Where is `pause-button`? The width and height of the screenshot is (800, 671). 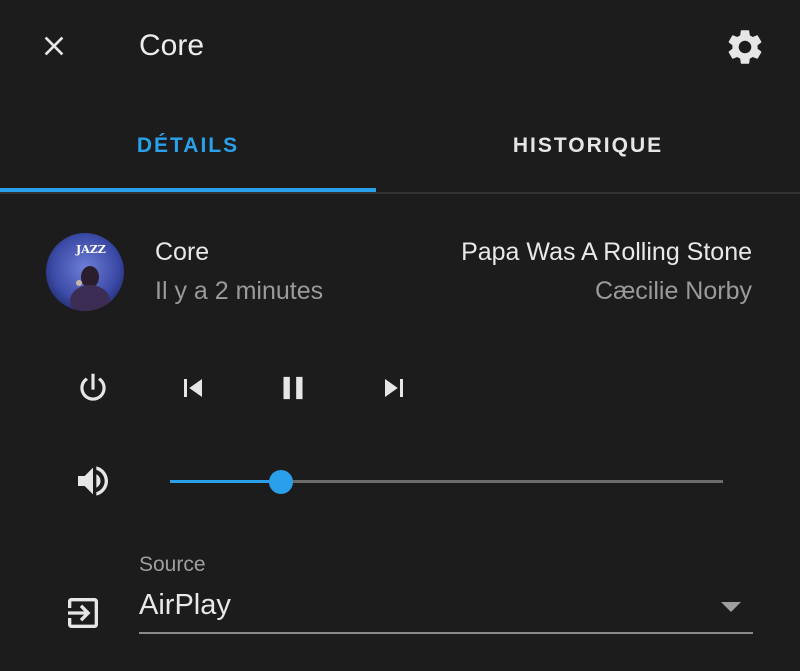
pause-button is located at coordinates (293, 388).